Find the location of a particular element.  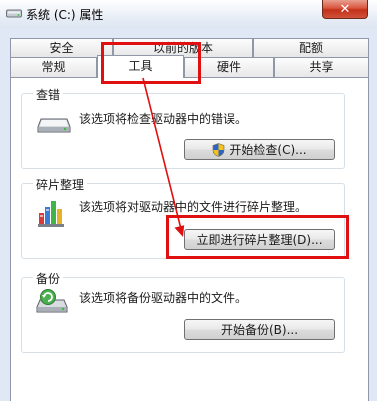

group-desc-defrag: 该选项将对驱动器中的文件进行碎片整理。 is located at coordinates (193, 207).